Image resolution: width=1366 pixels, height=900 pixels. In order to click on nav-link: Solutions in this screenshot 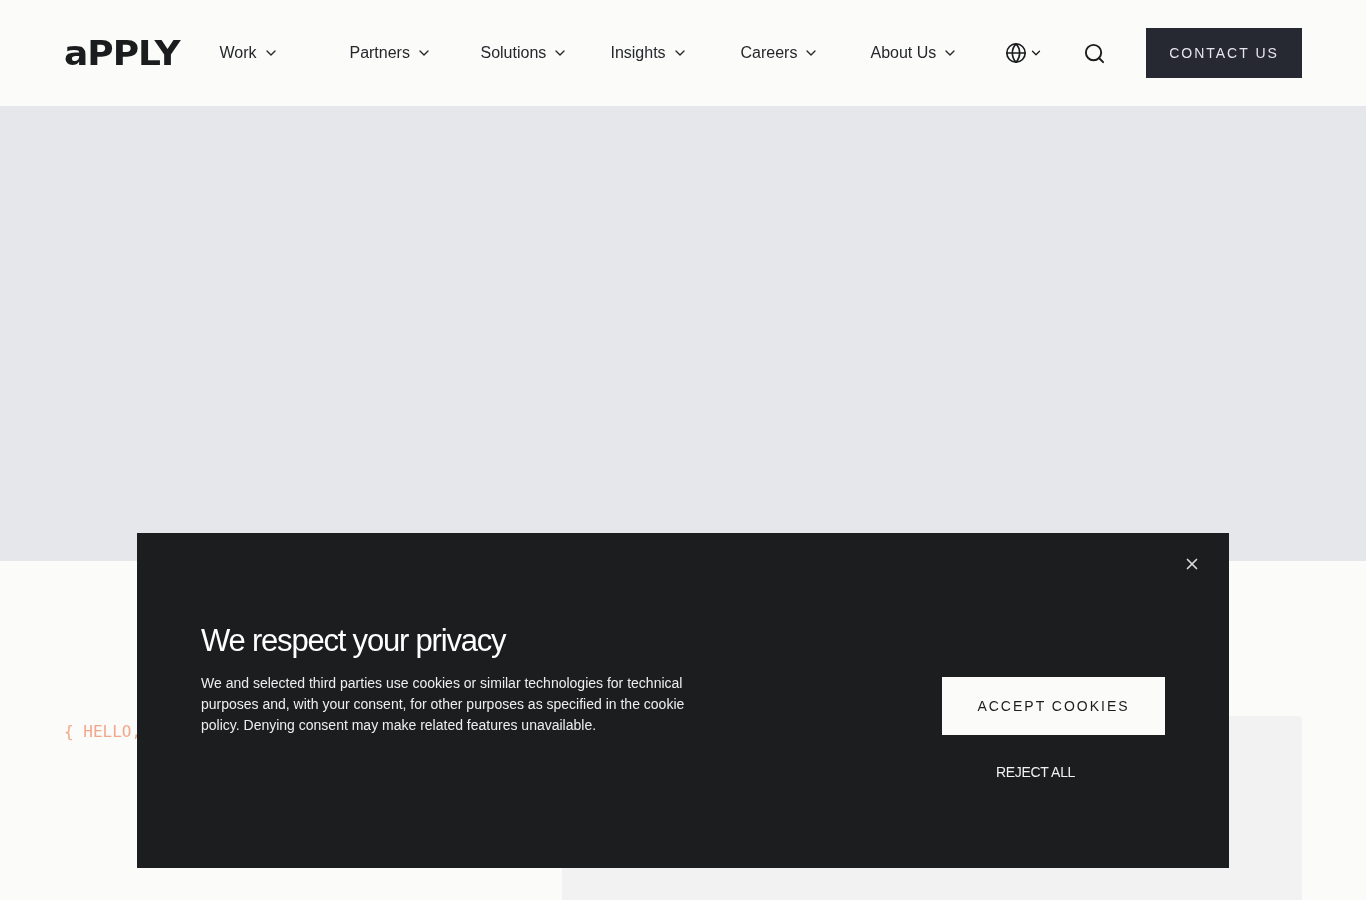, I will do `click(545, 53)`.